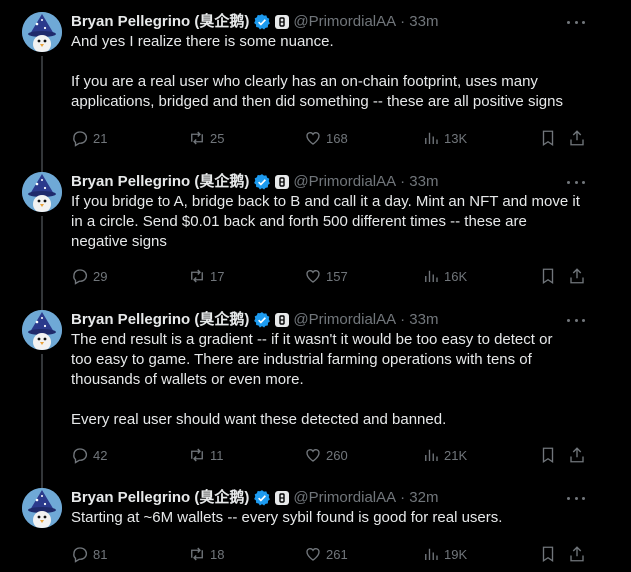 The height and width of the screenshot is (572, 631). Describe the element at coordinates (89, 276) in the screenshot. I see `reply-button: 29` at that location.